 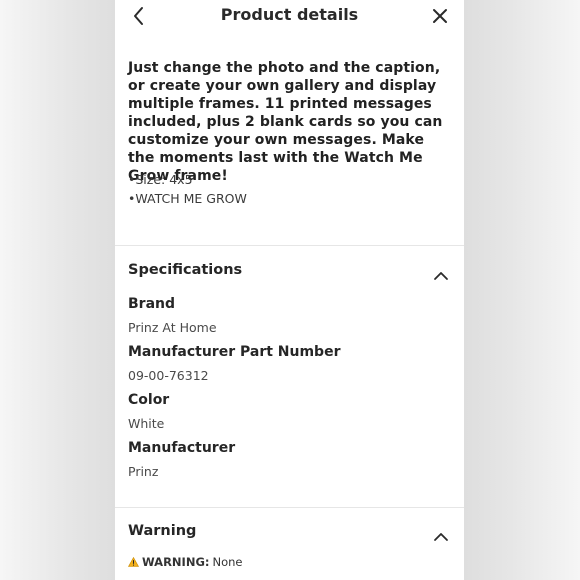 What do you see at coordinates (187, 198) in the screenshot?
I see `bullet-title: •WATCH ME GROW` at bounding box center [187, 198].